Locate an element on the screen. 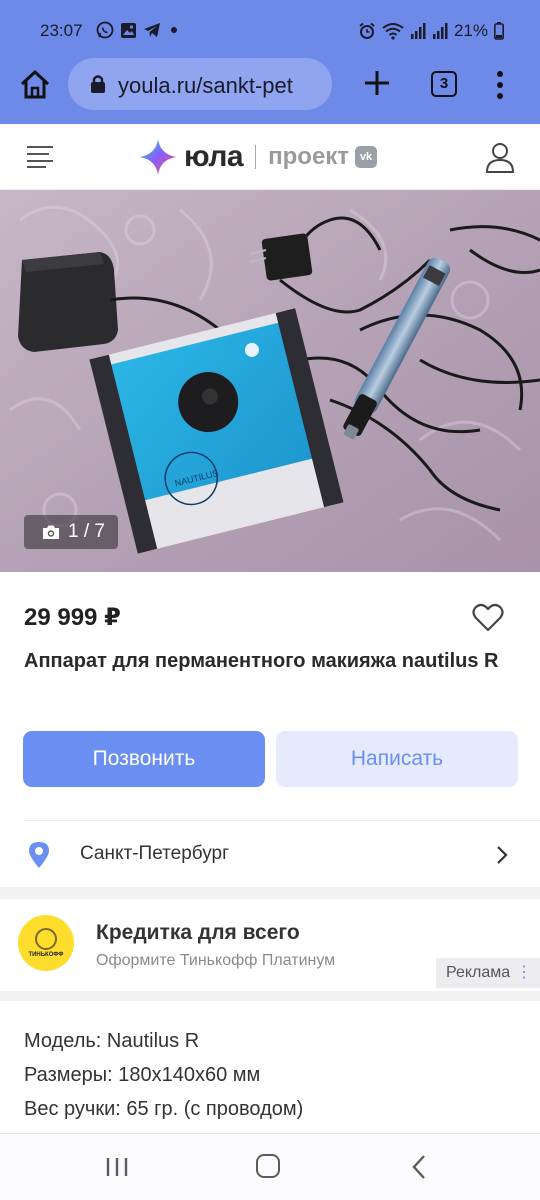 The image size is (540, 1200). telegram-icon is located at coordinates (152, 30).